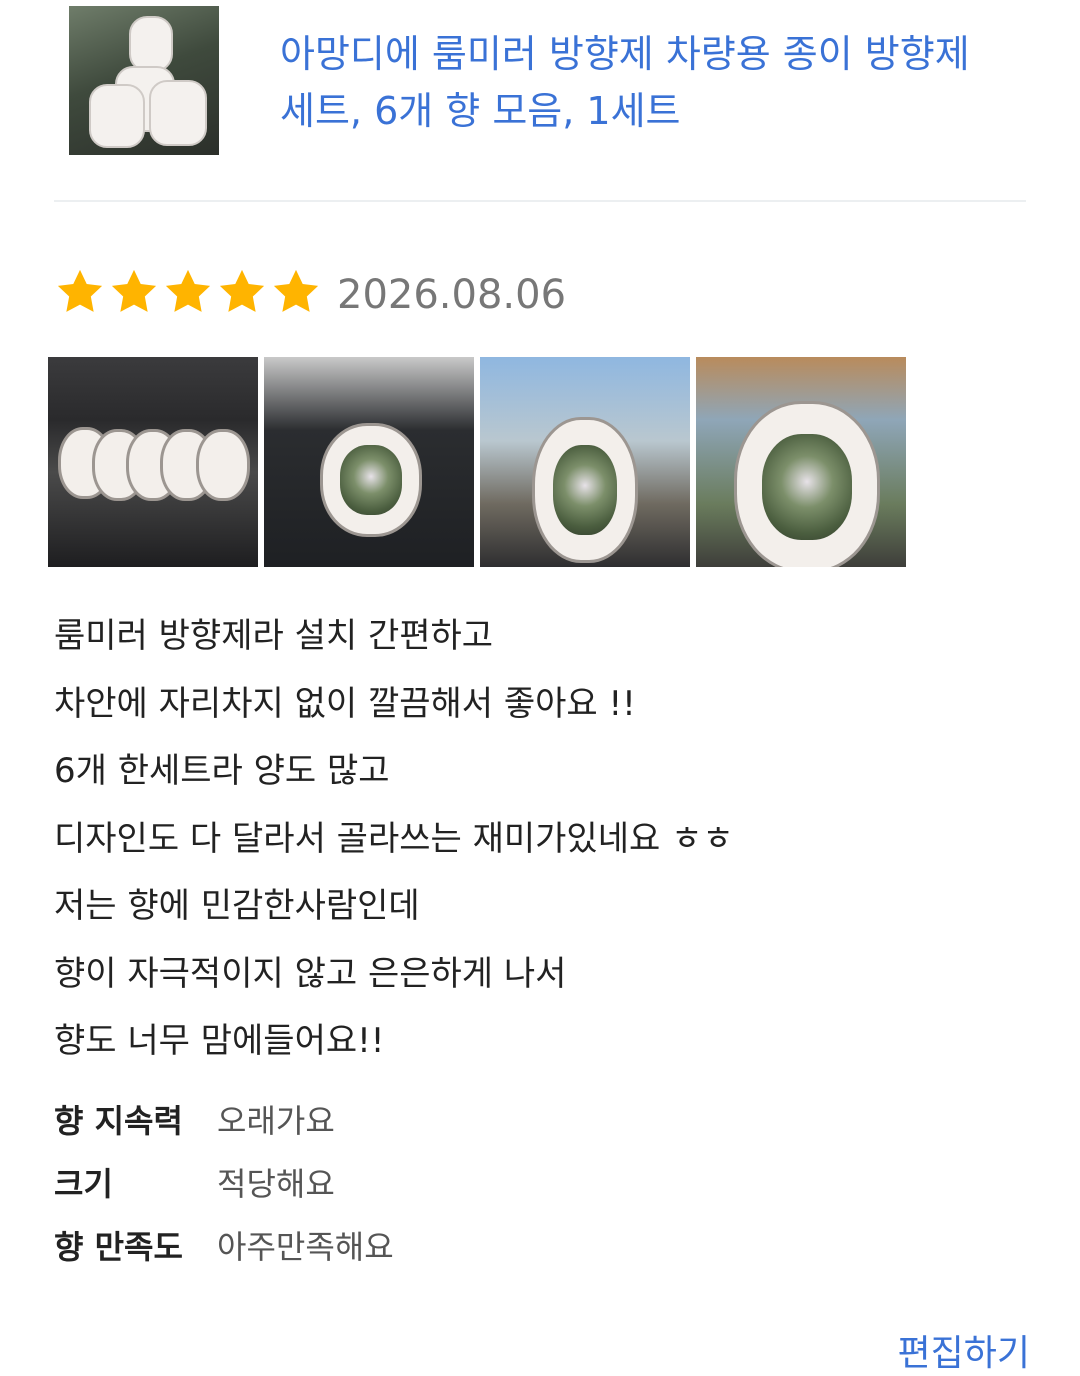 The image size is (1080, 1376). I want to click on review-text-line: 룸미러 방향제라 설치 간편하고, so click(274, 636).